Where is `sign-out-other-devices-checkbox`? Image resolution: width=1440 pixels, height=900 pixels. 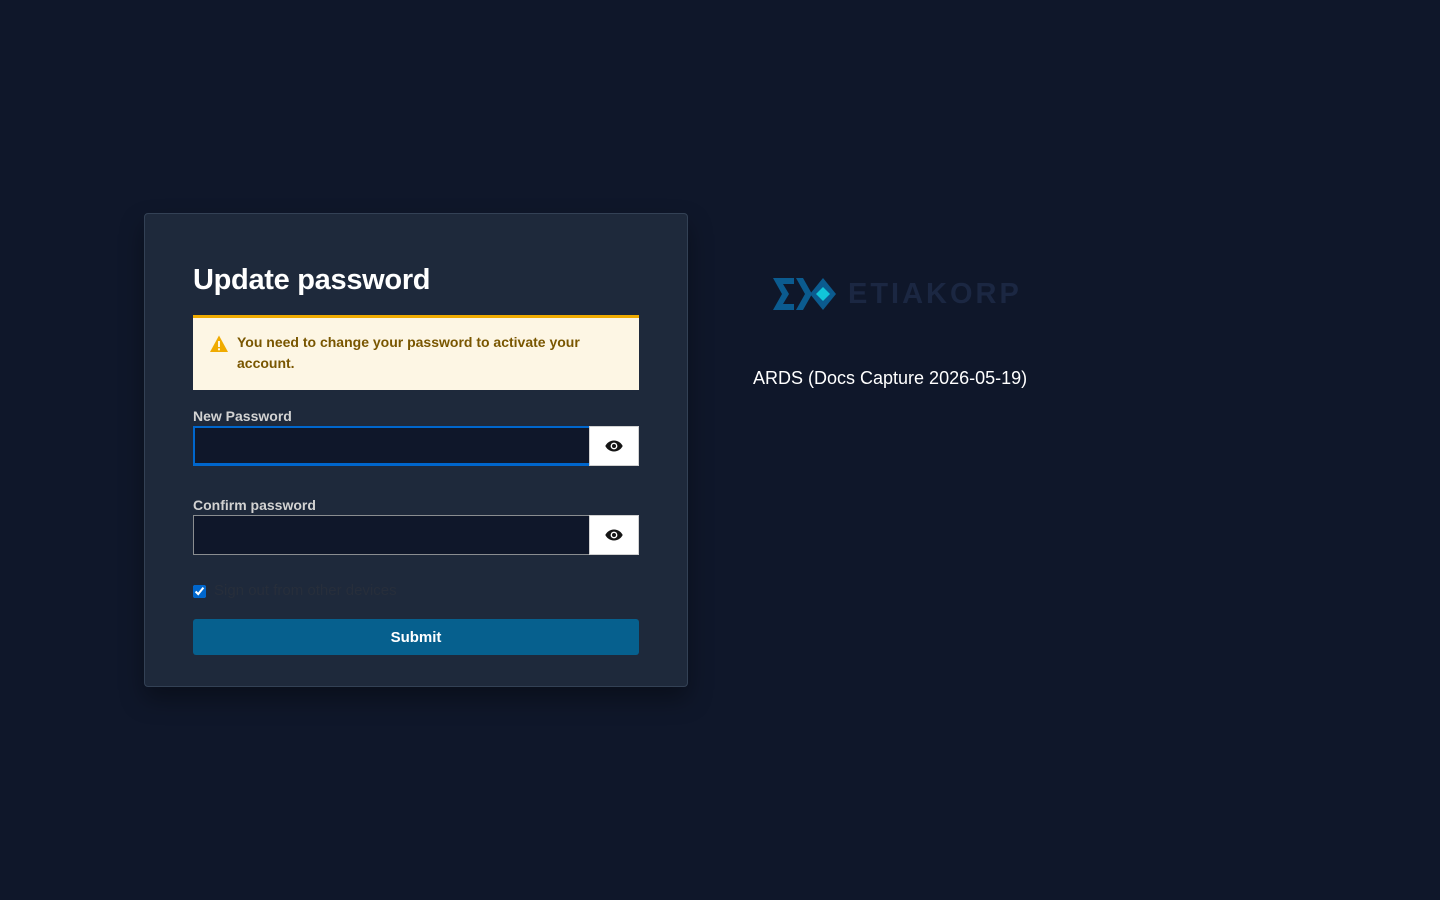
sign-out-other-devices-checkbox is located at coordinates (199, 591).